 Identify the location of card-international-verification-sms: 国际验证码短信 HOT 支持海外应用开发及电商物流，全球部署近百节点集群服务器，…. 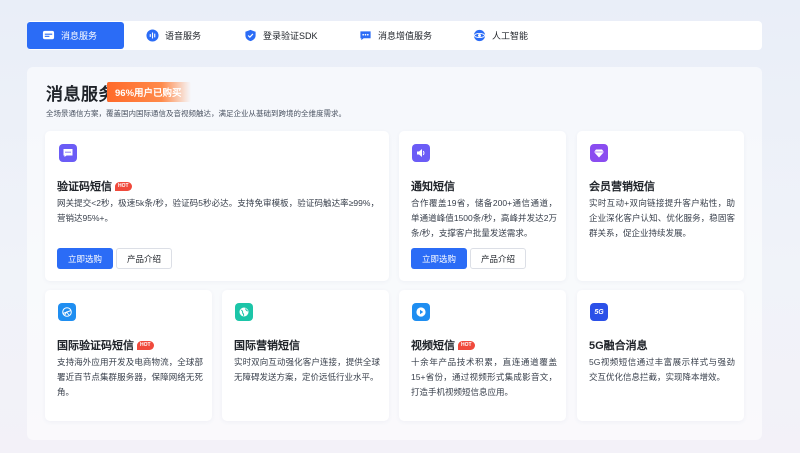
(128, 355).